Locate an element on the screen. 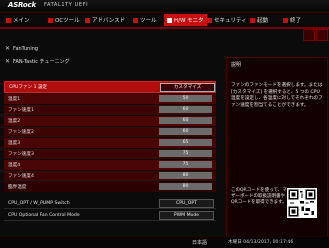  tab-boot: 起動 is located at coordinates (259, 20).